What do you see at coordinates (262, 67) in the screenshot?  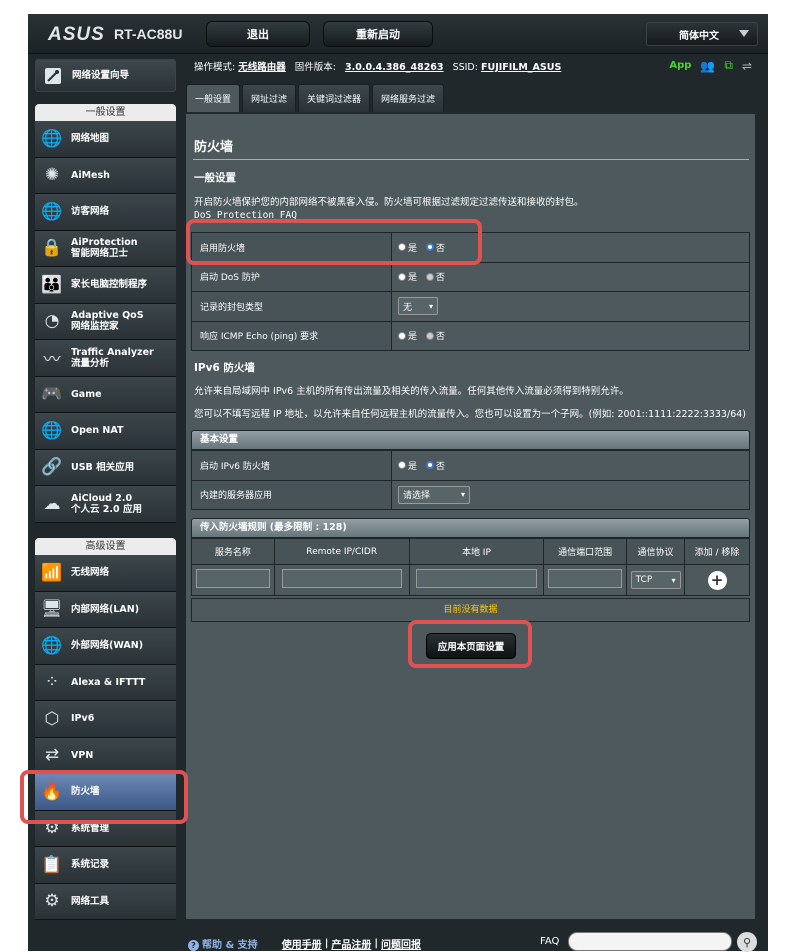 I see `operation-mode-link: 无线路由器` at bounding box center [262, 67].